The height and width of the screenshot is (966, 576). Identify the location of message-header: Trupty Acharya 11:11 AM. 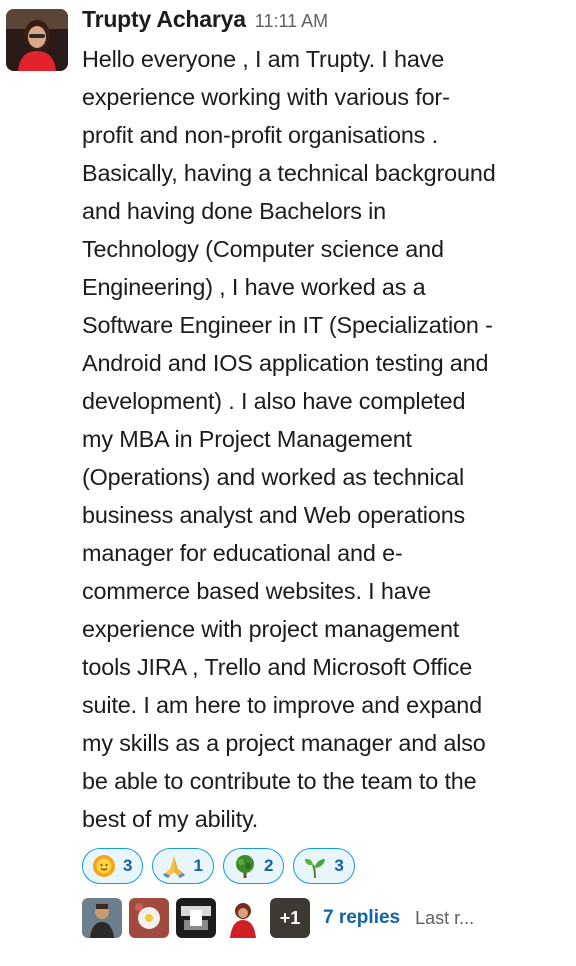
(322, 25).